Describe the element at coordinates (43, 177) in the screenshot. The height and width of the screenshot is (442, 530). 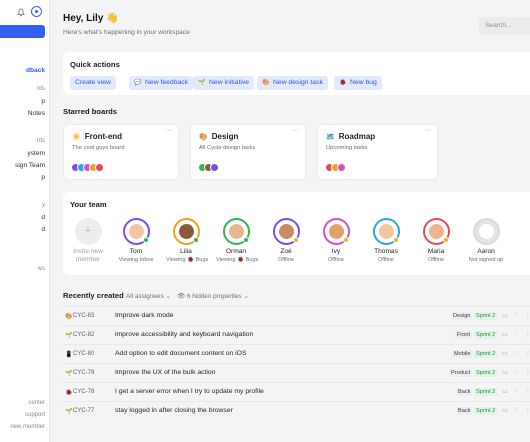
I see `sidebar-item-p: p` at that location.